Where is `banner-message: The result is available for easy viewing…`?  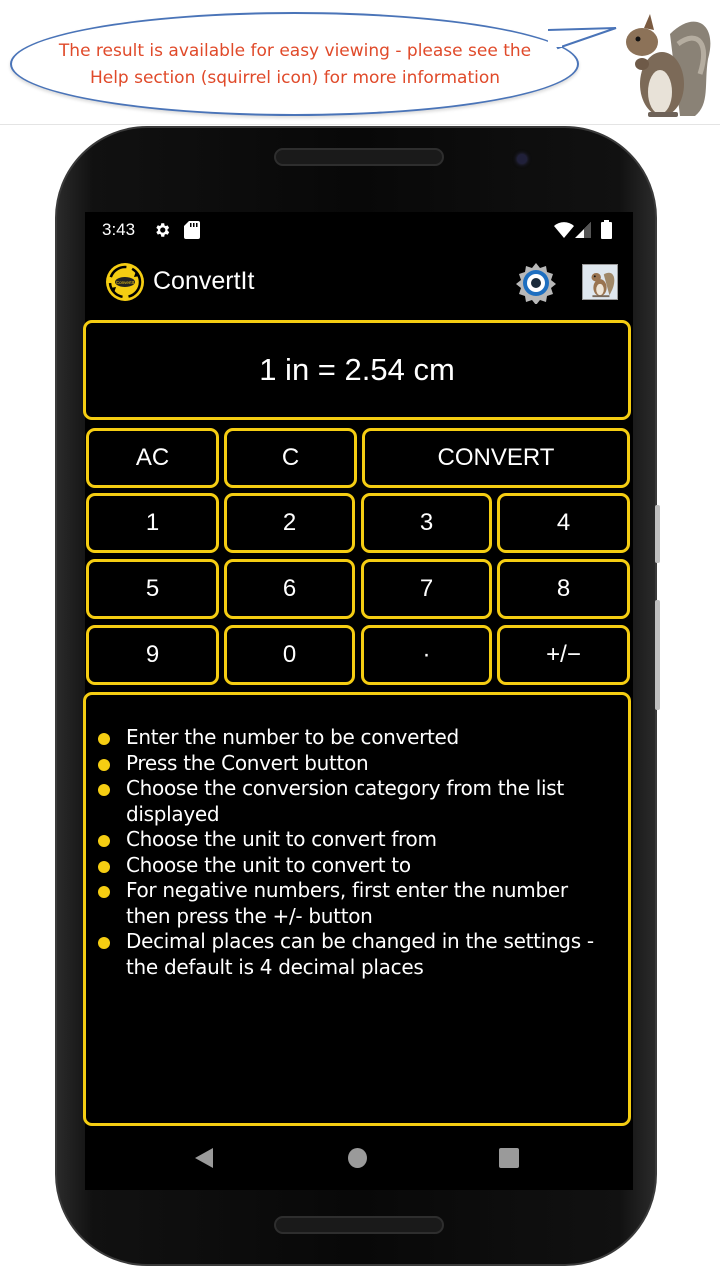
banner-message: The result is available for easy viewing… is located at coordinates (295, 65).